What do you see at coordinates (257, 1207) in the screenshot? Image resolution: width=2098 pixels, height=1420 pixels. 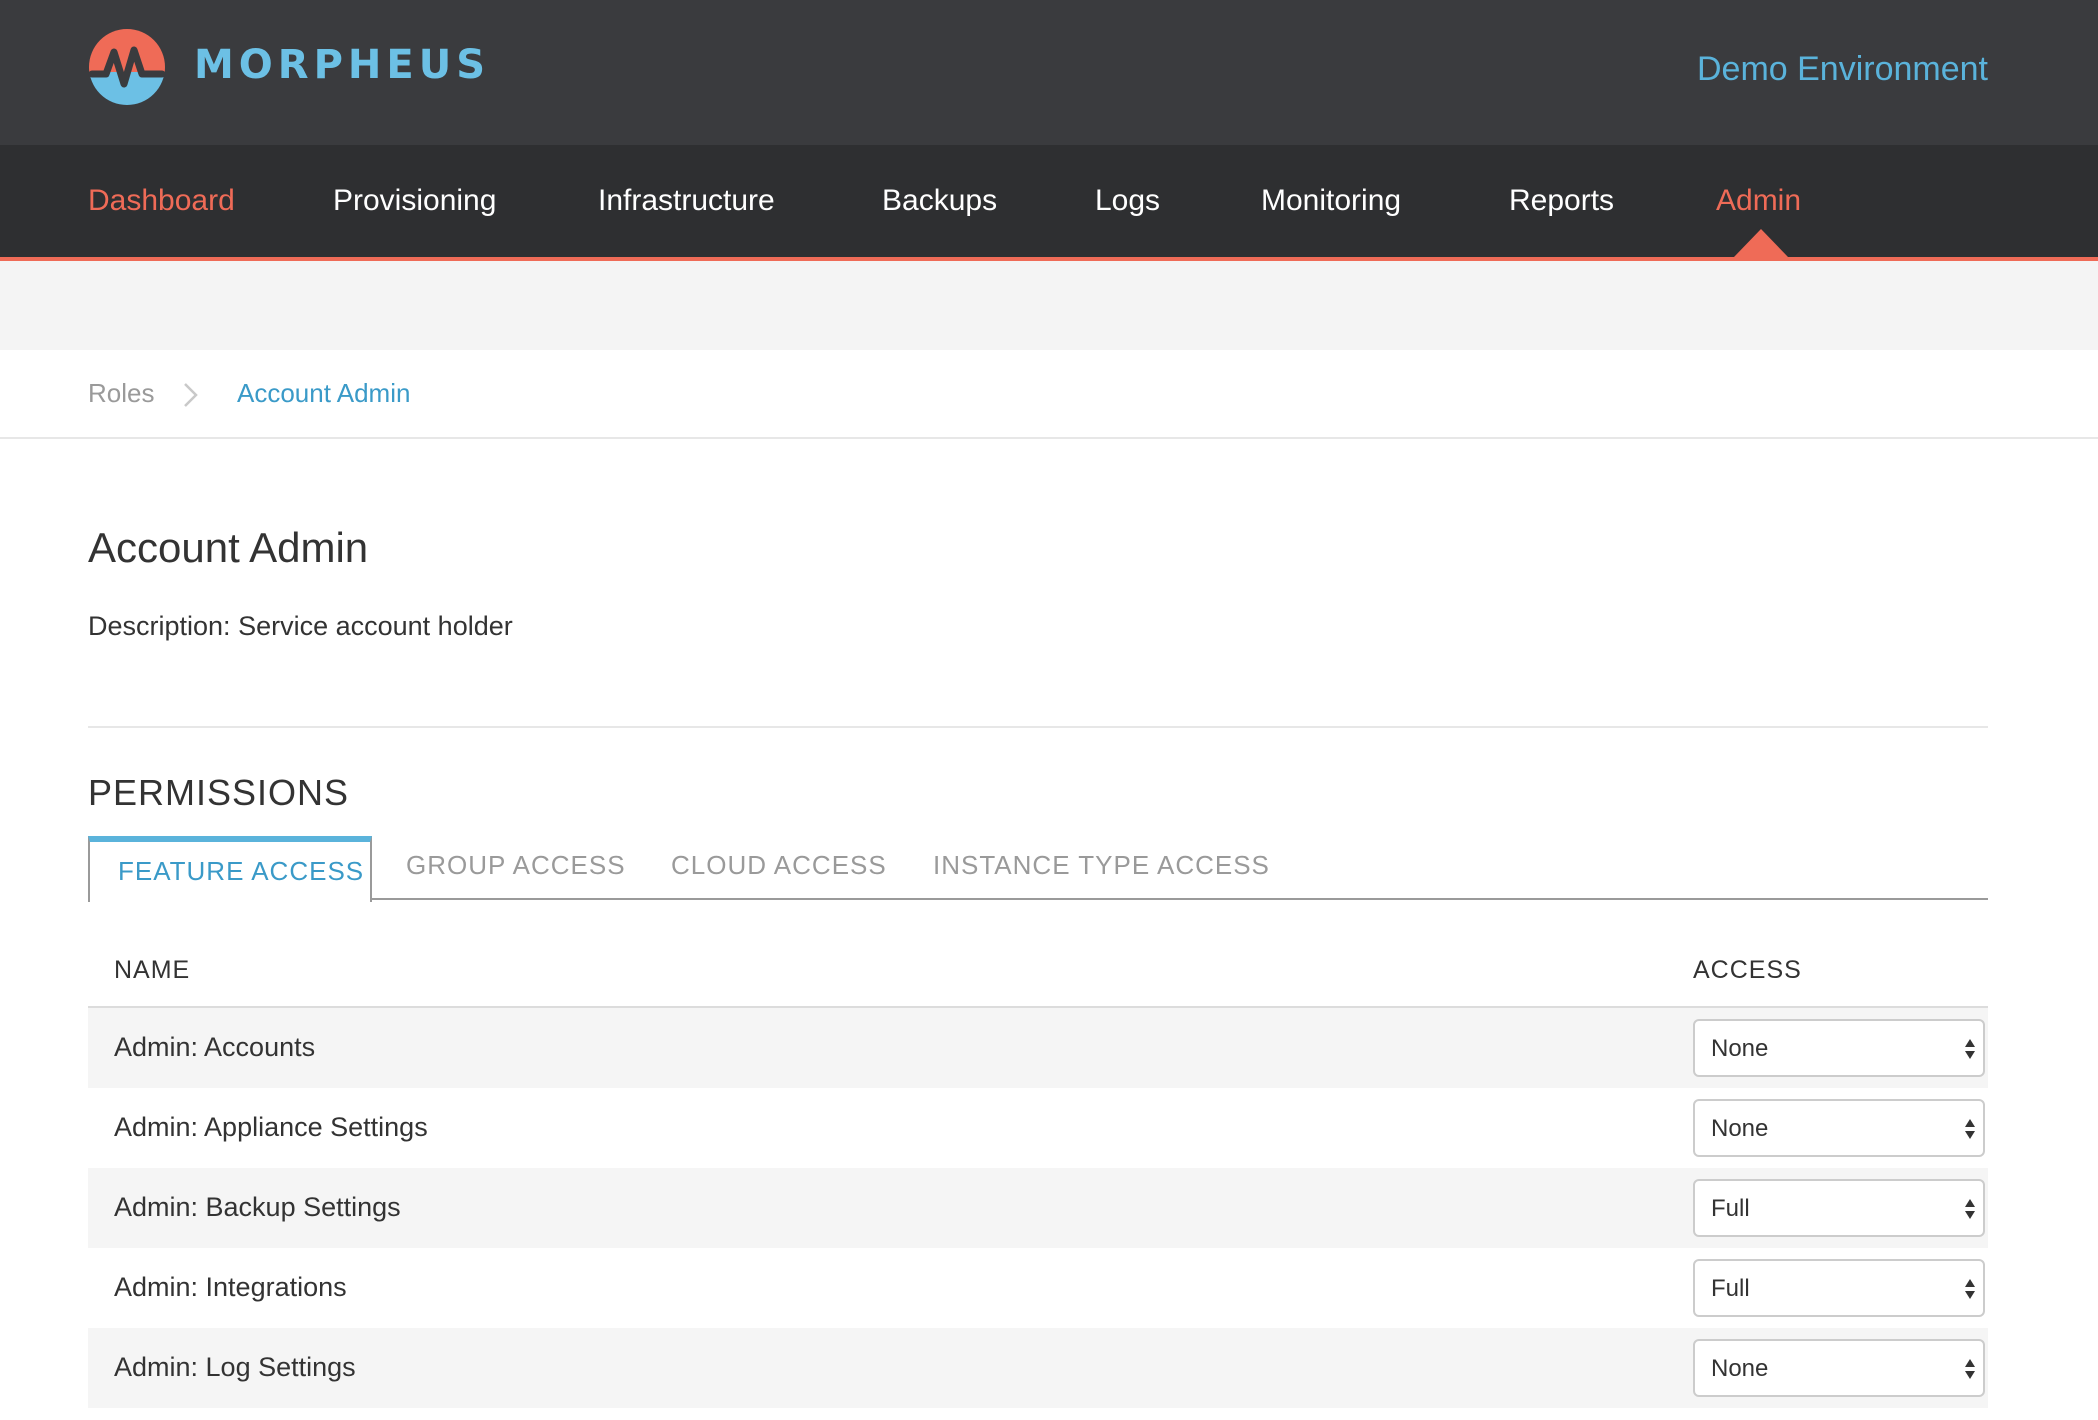 I see `permission-name: Admin: Backup Settings` at bounding box center [257, 1207].